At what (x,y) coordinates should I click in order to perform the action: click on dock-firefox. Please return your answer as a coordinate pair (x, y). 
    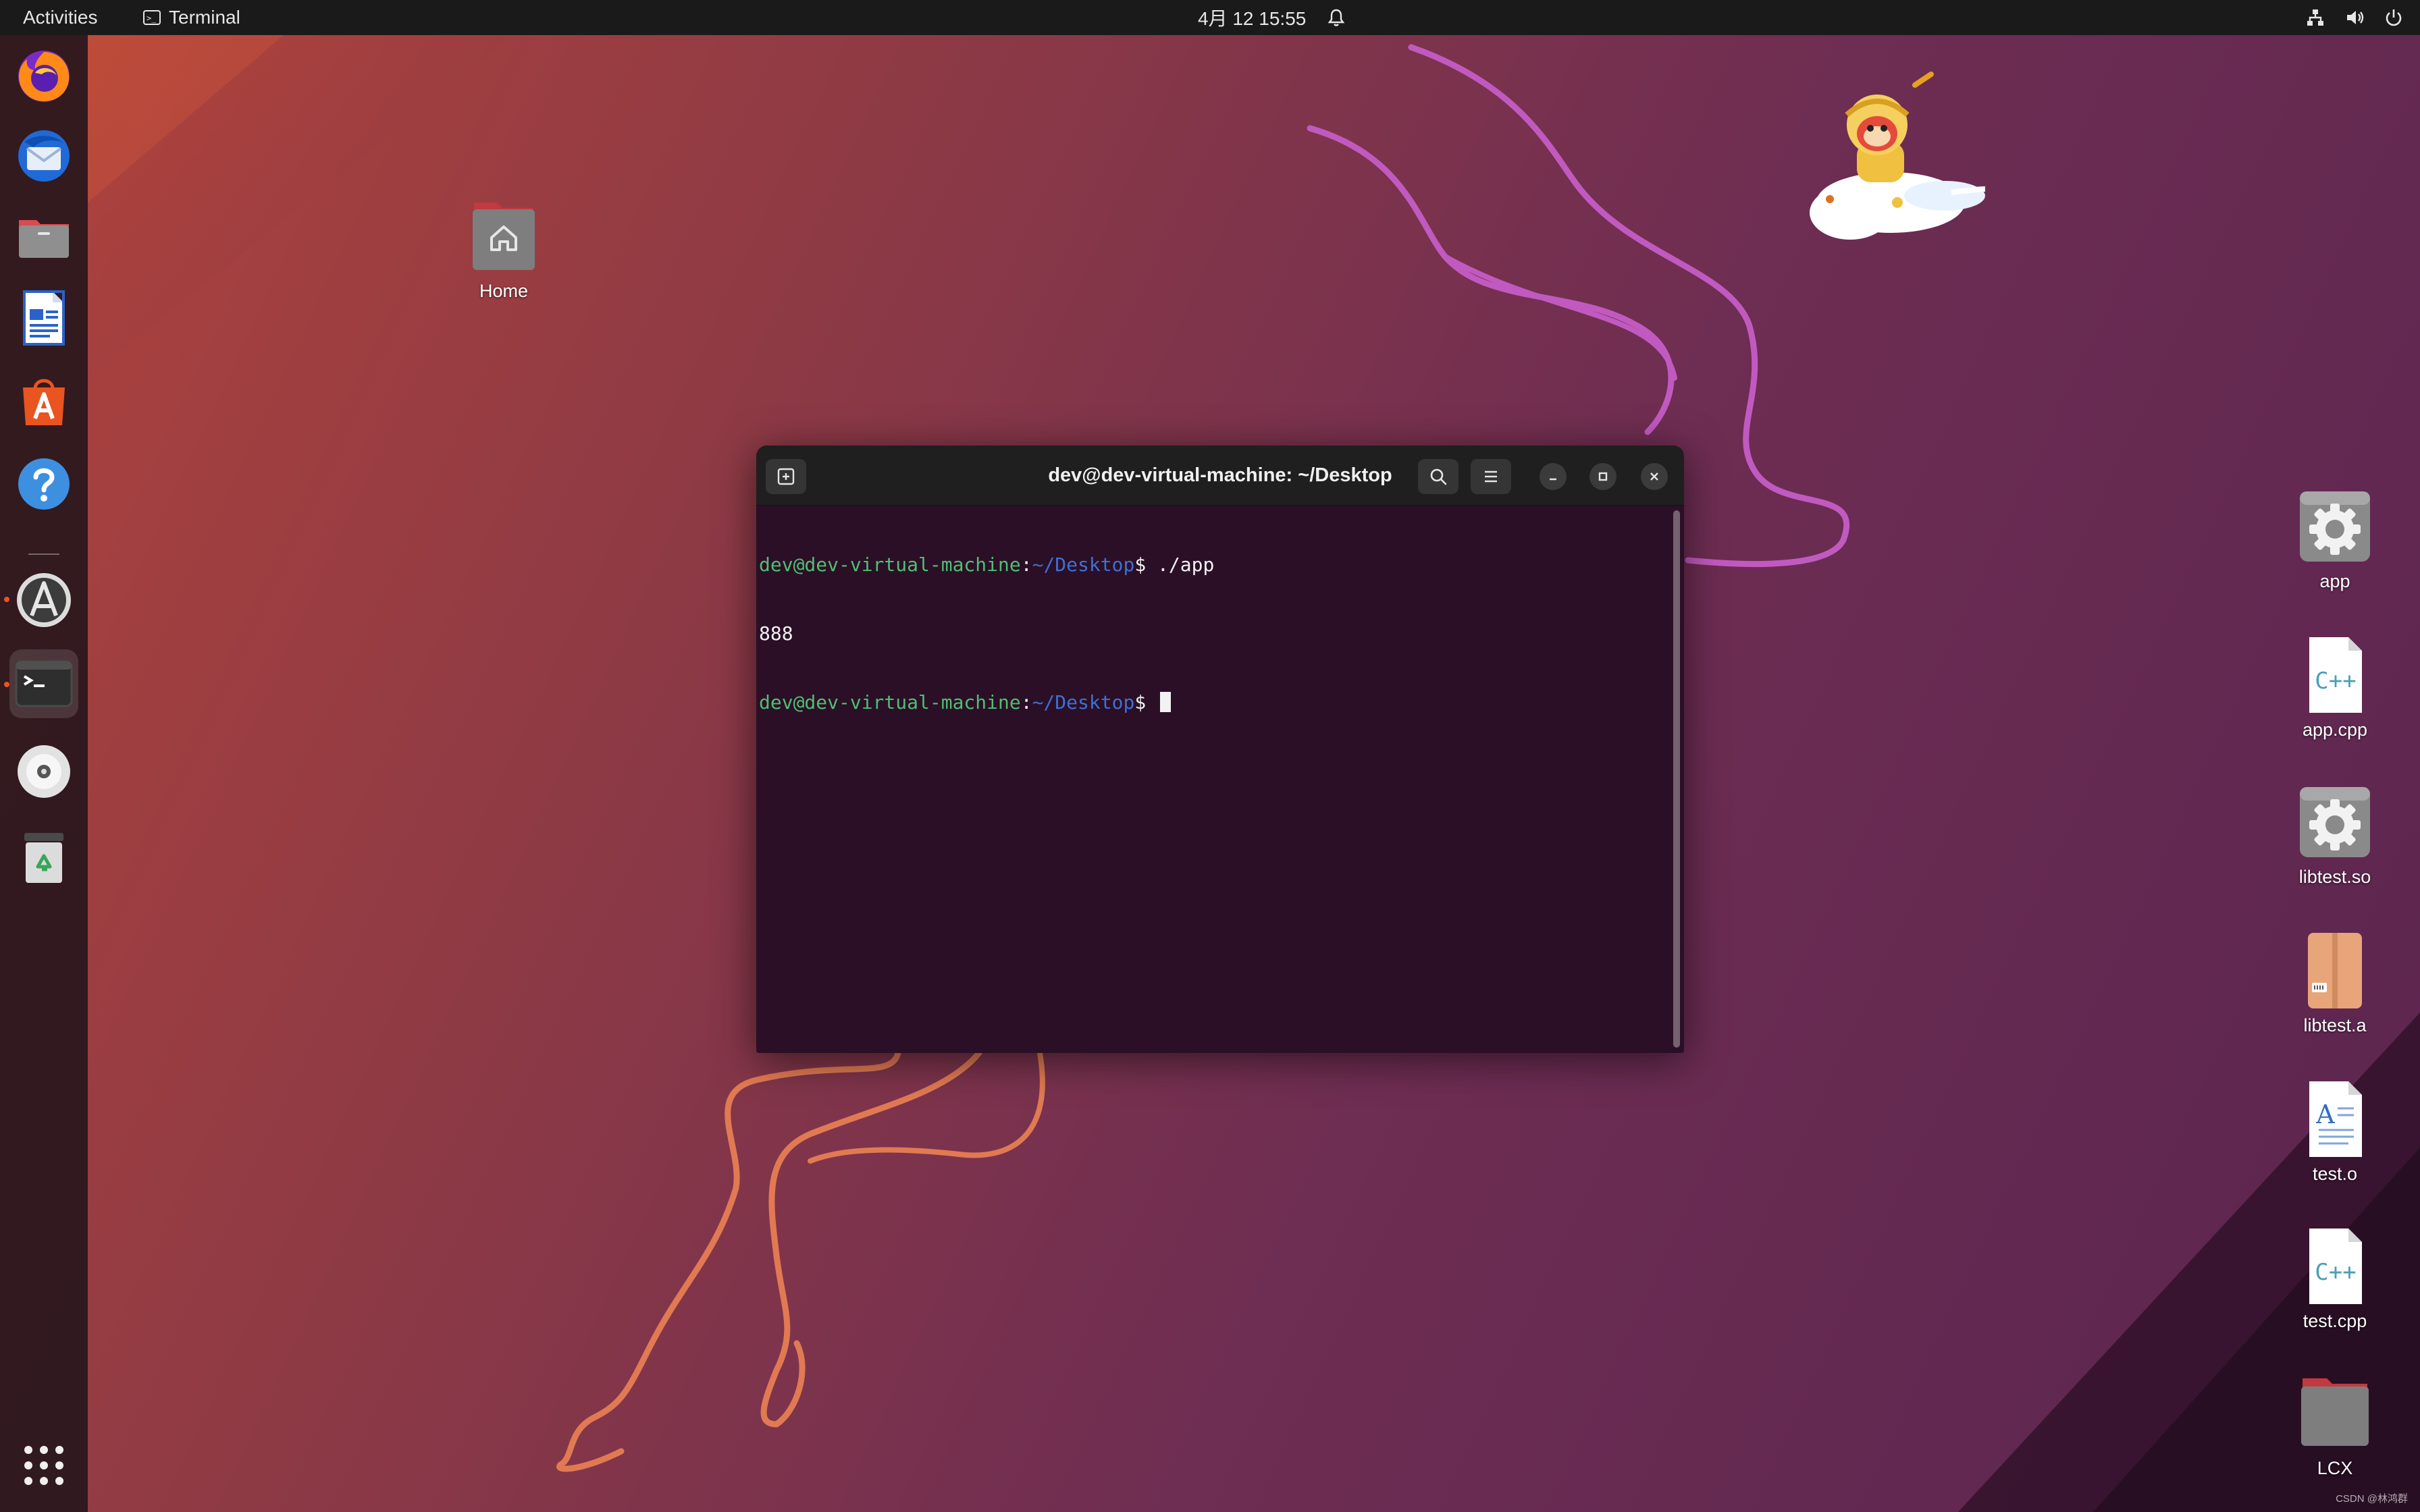
    Looking at the image, I should click on (43, 74).